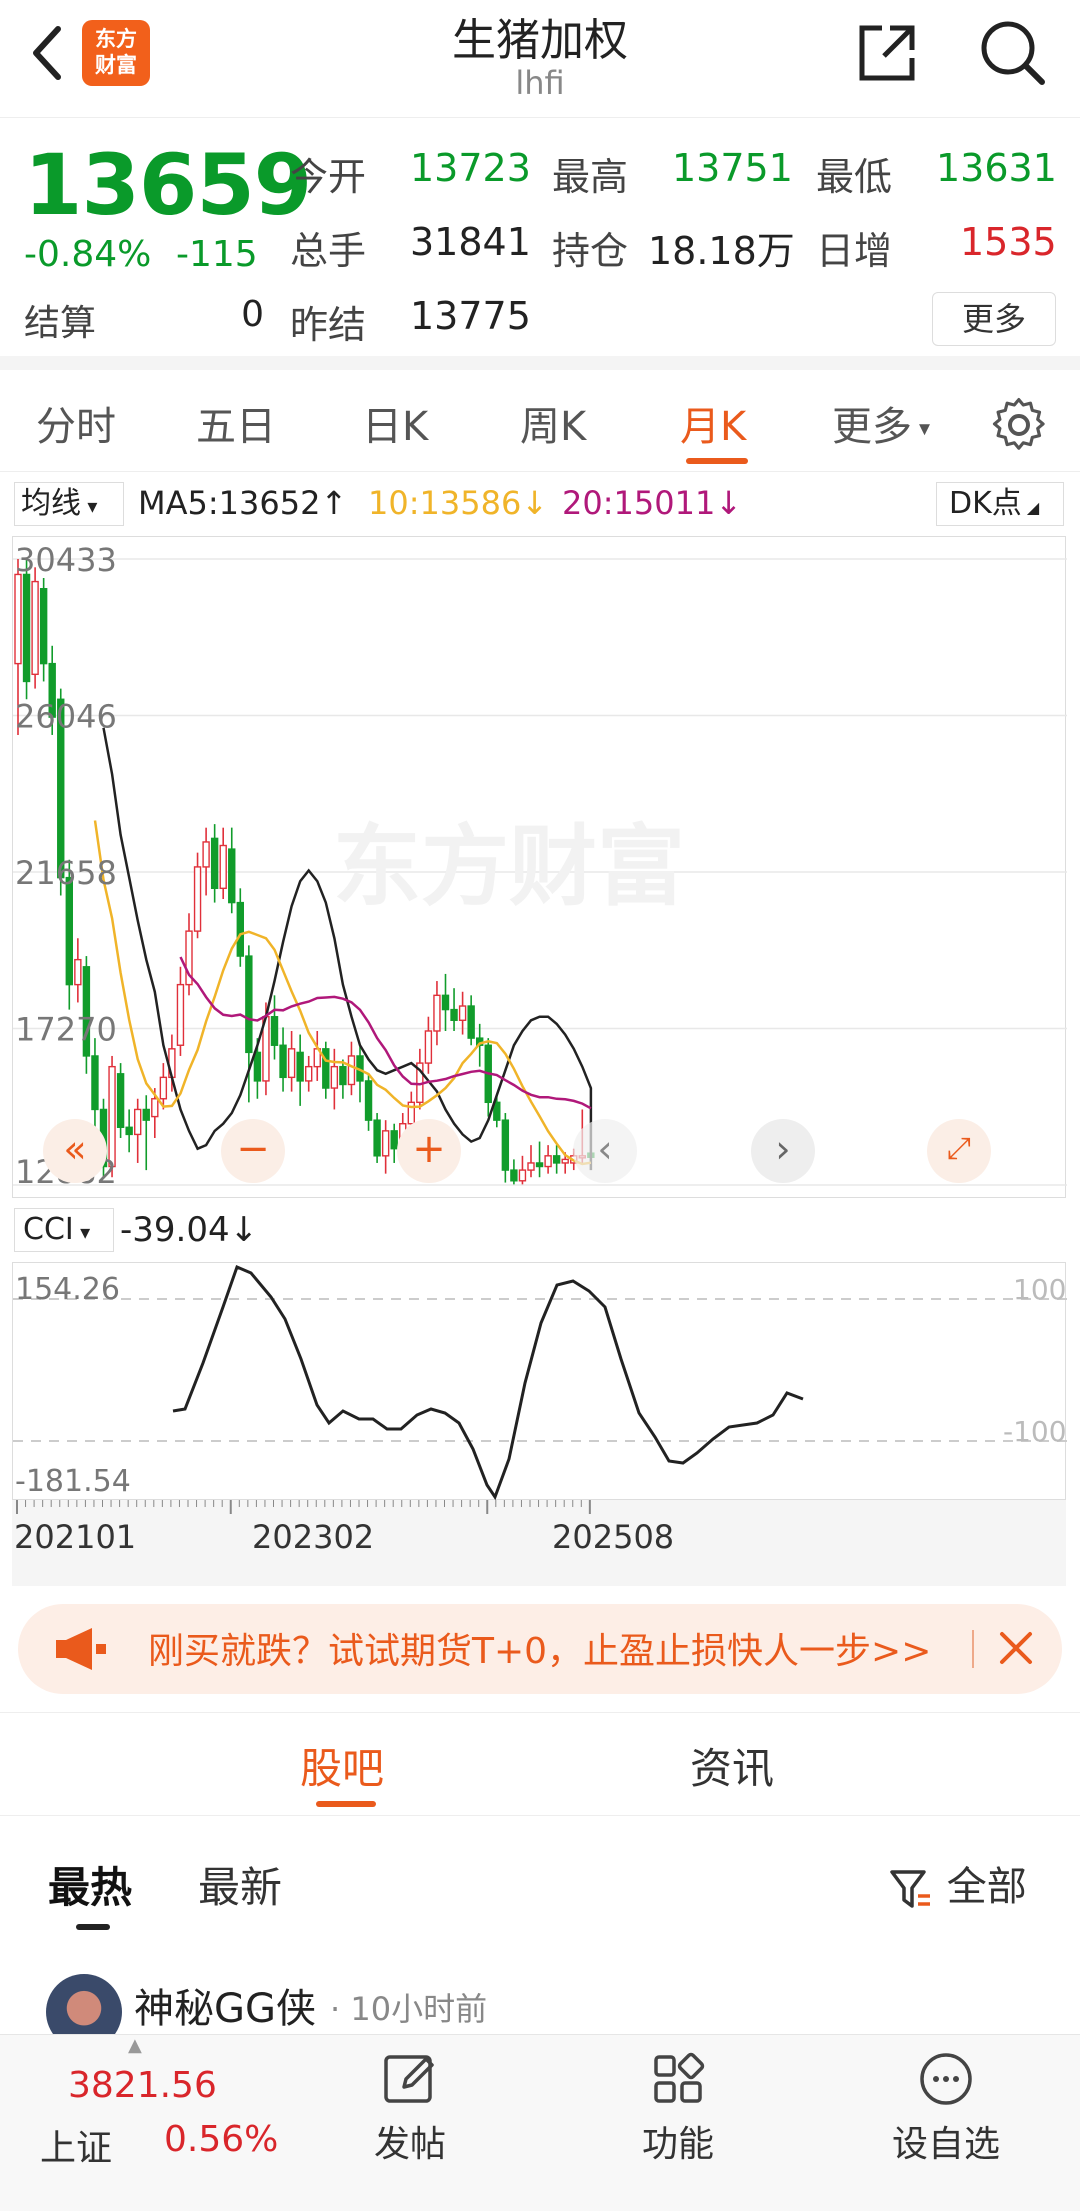 This screenshot has width=1080, height=2211. I want to click on cci-value: -39.04↓, so click(189, 1230).